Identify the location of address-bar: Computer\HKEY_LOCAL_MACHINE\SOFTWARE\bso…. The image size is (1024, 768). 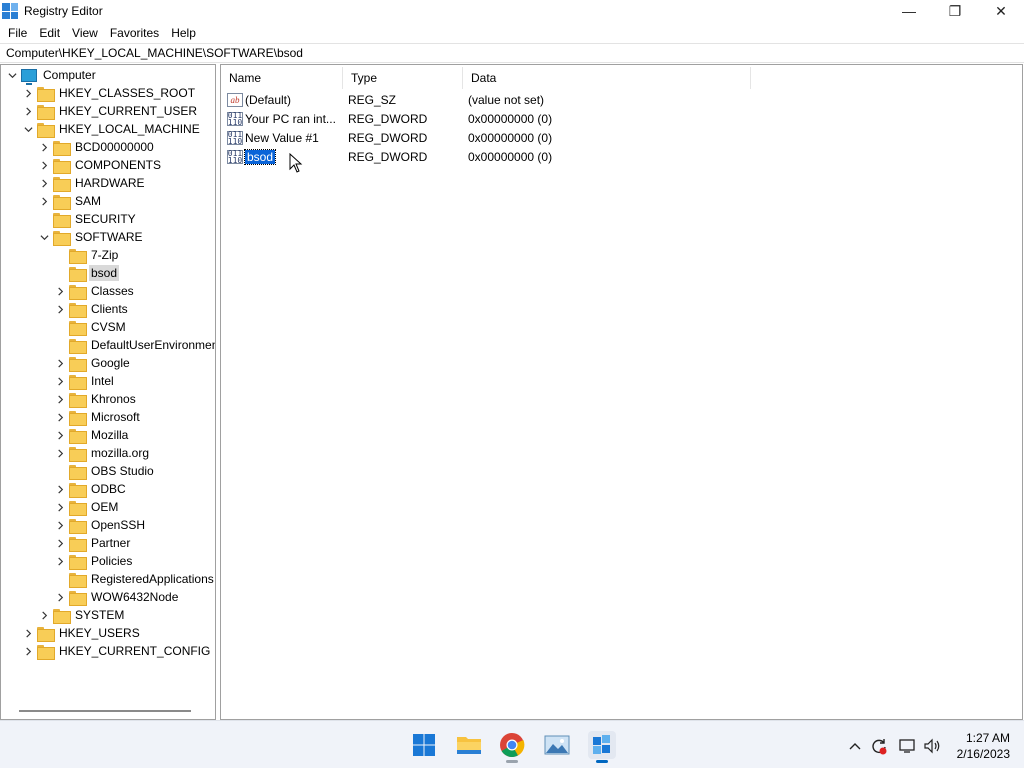
(512, 53).